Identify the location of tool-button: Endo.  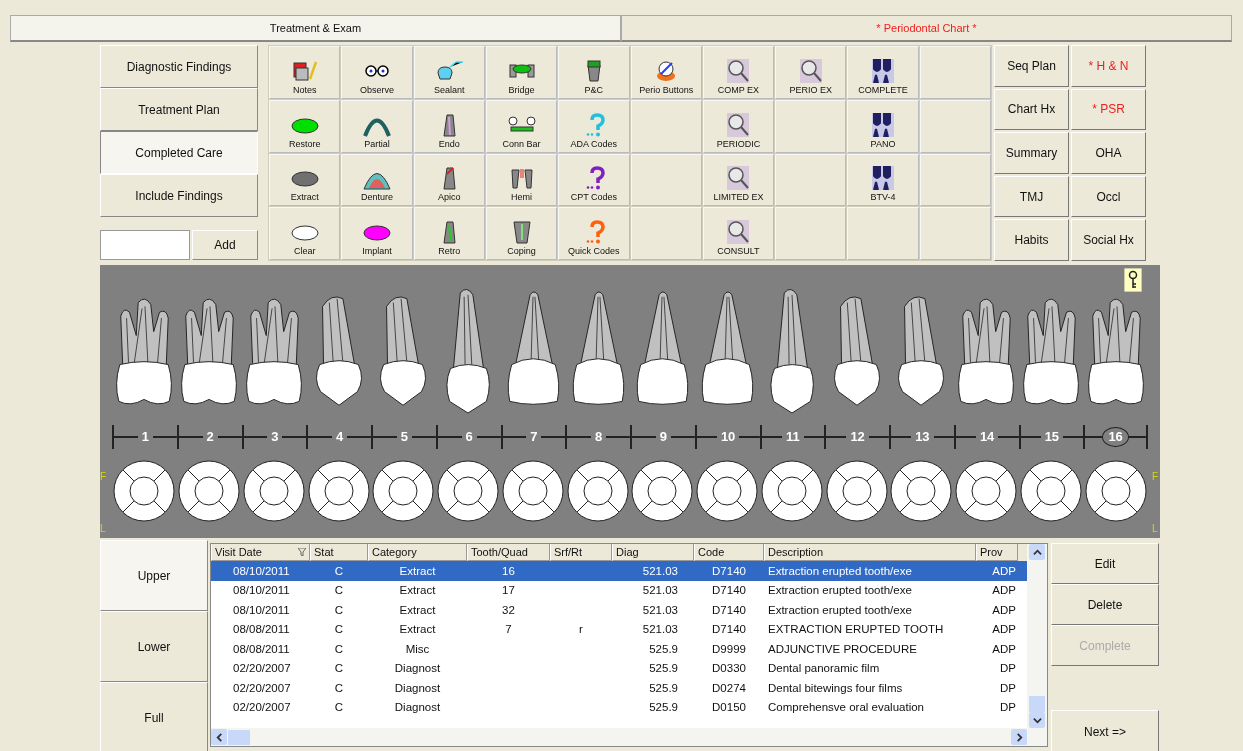
(449, 126).